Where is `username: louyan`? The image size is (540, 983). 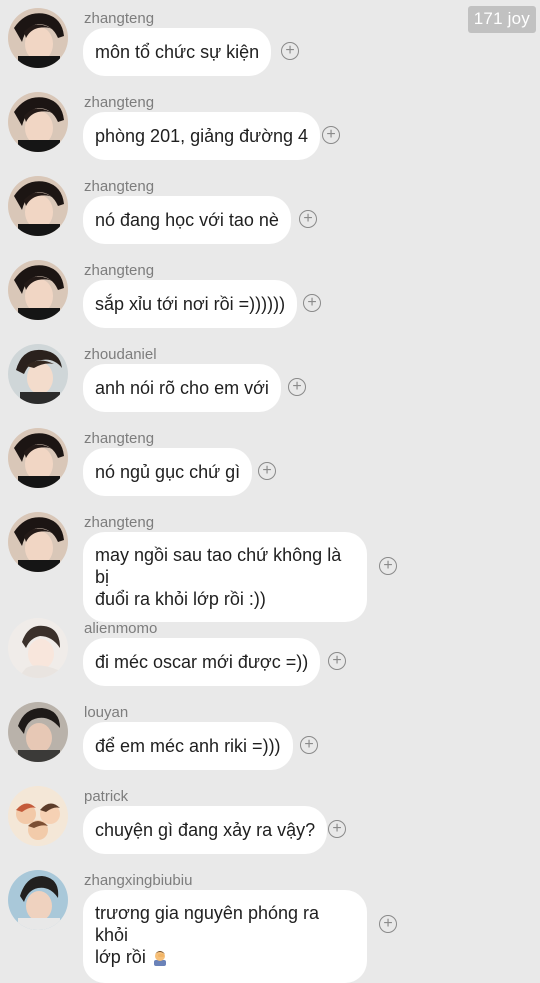
username: louyan is located at coordinates (106, 712).